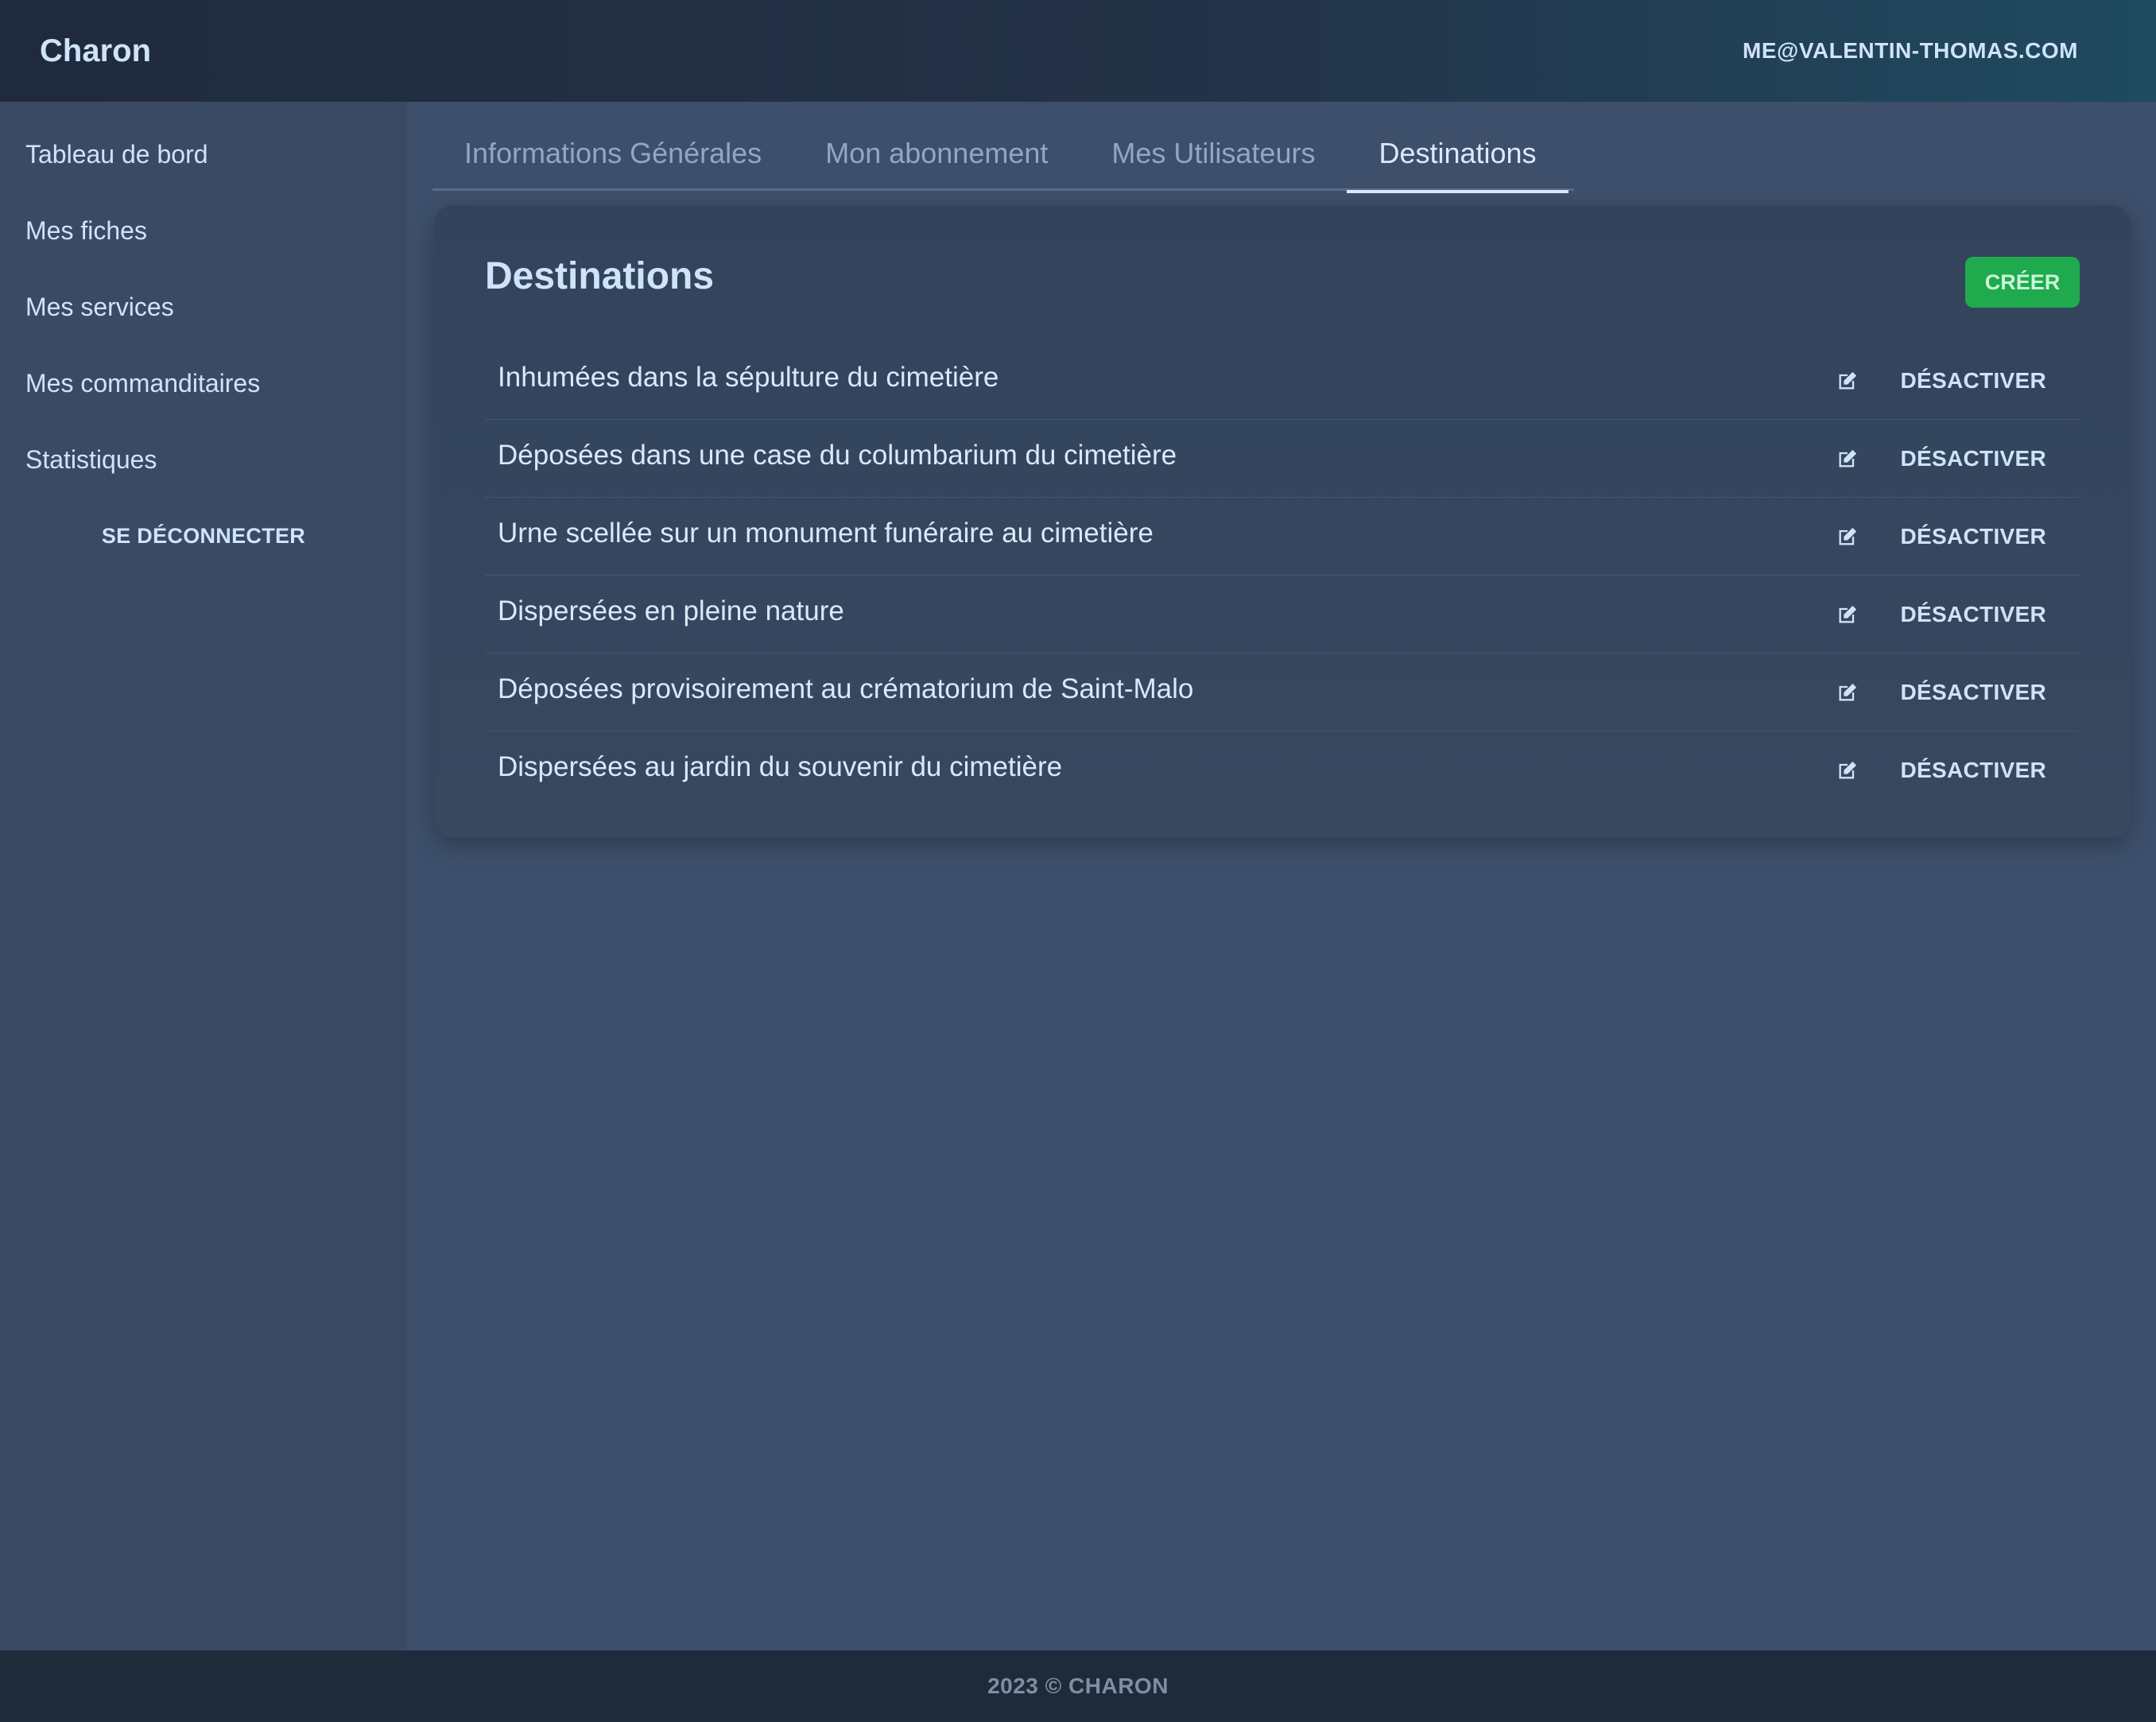 The height and width of the screenshot is (1722, 2156). I want to click on sidebar-item-statistiques: Statistiques, so click(203, 460).